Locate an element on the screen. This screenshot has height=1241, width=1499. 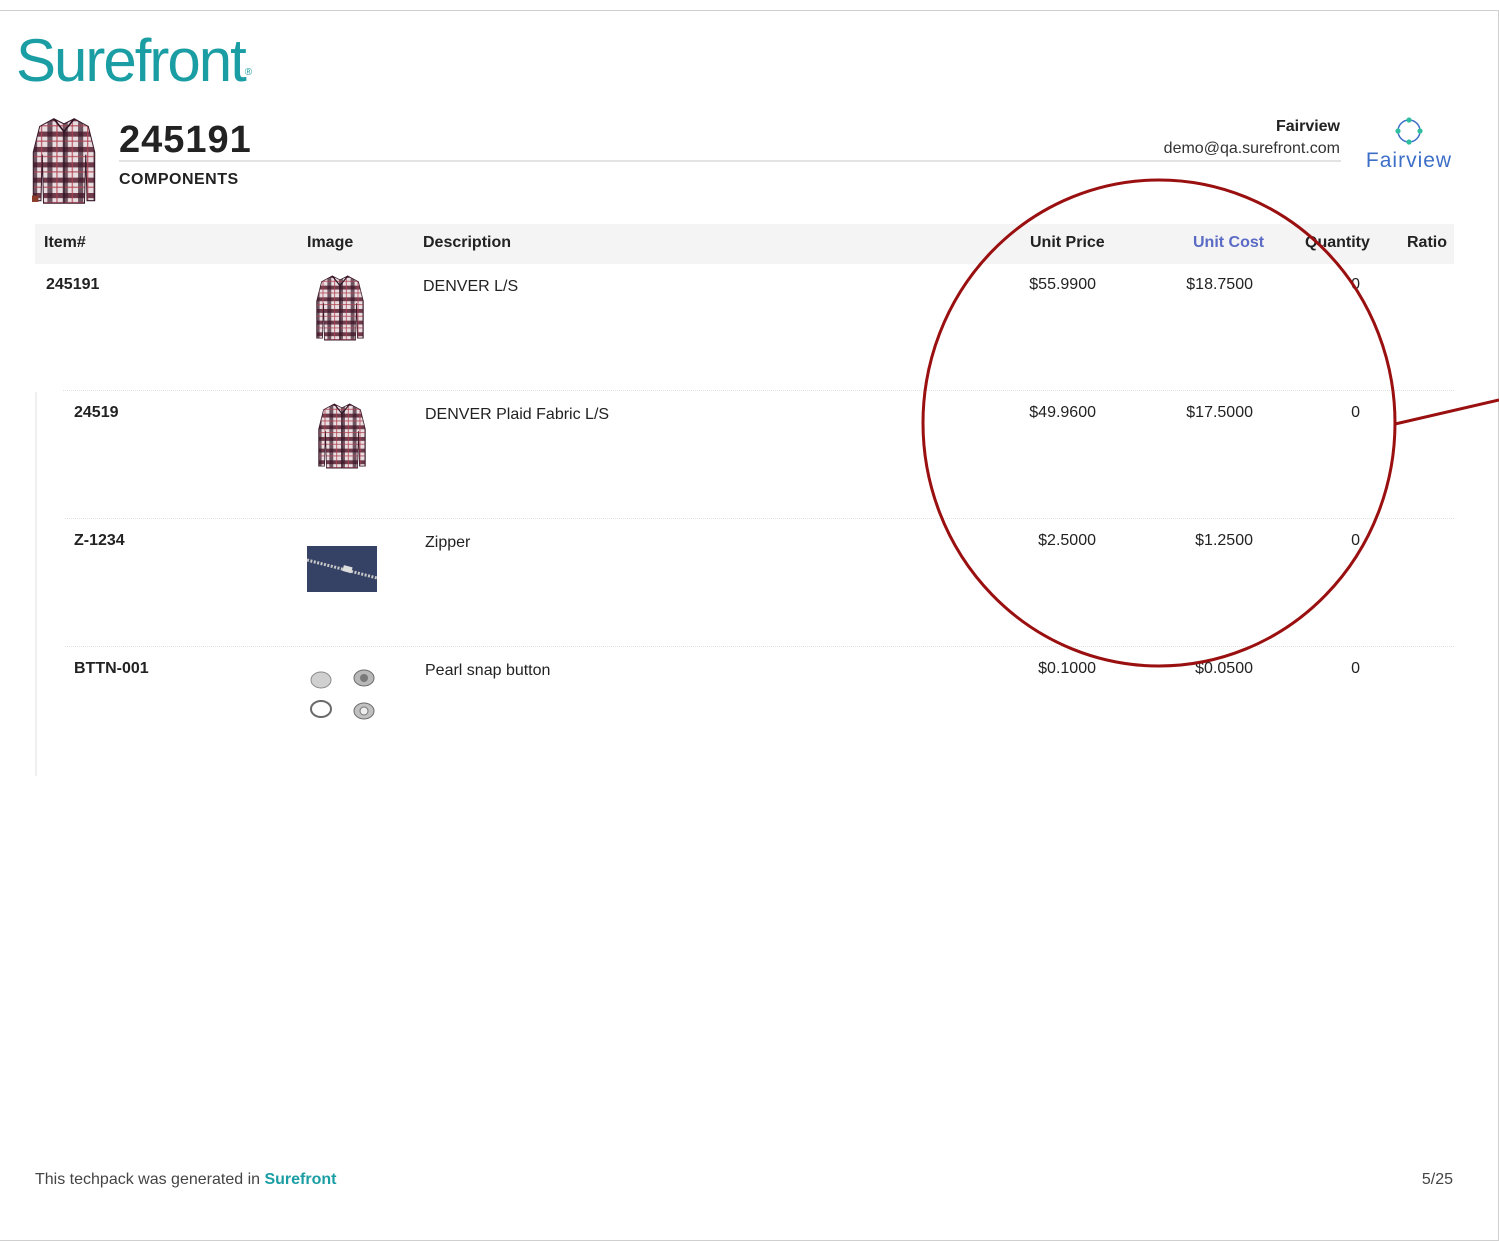
col-description: Description is located at coordinates (467, 242).